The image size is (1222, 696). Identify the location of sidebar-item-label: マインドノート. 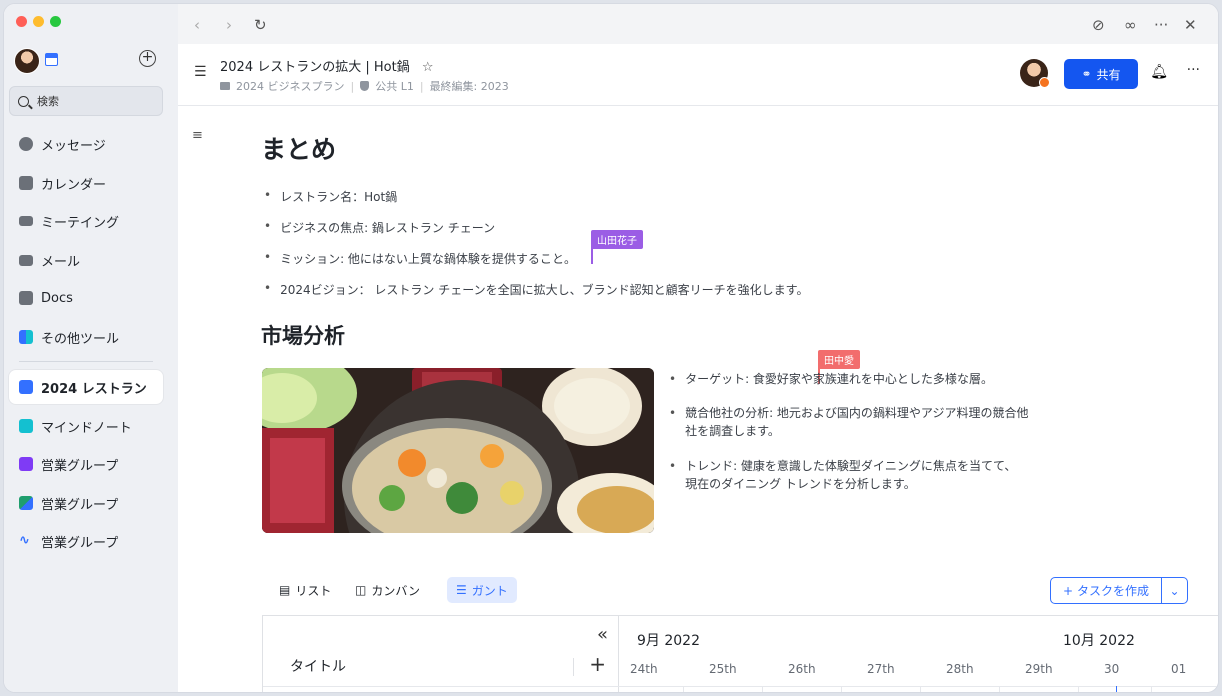
(86, 428).